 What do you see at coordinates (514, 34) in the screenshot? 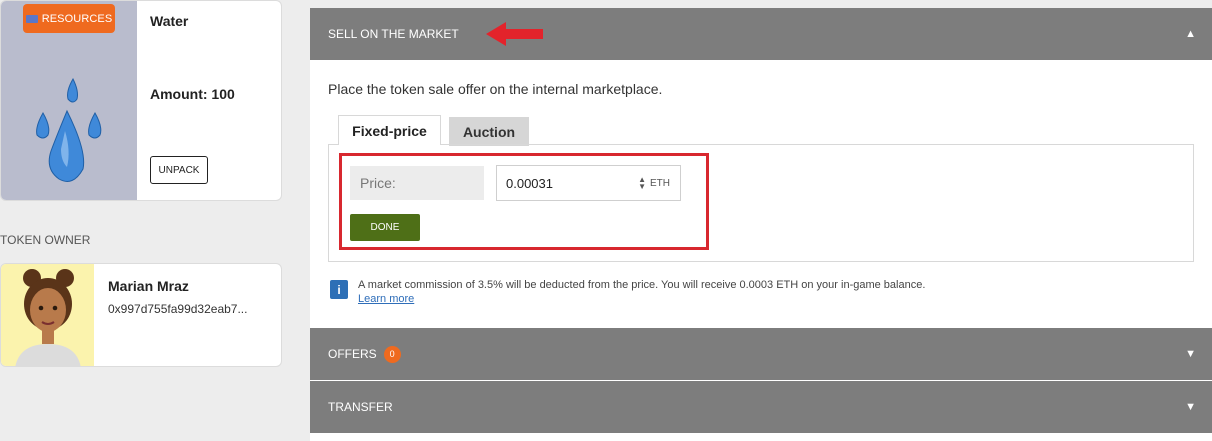
I see `red-arrow-icon` at bounding box center [514, 34].